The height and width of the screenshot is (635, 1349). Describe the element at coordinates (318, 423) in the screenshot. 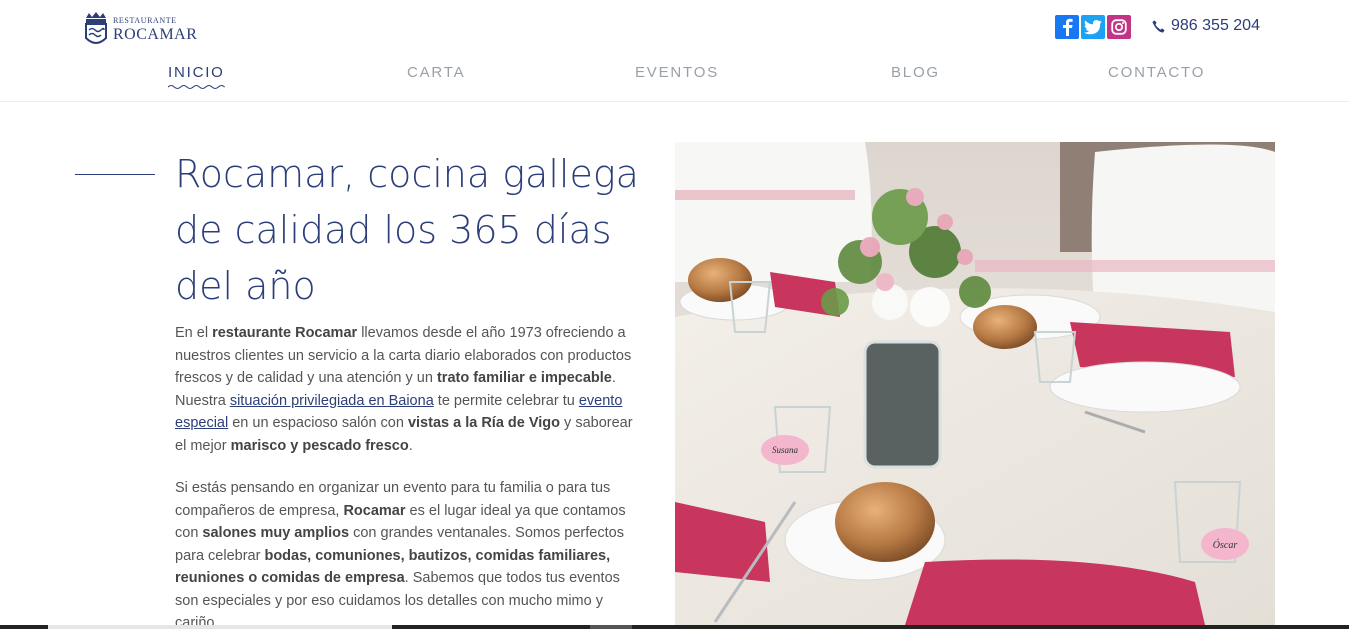

I see `text: en un espacioso salón con` at that location.